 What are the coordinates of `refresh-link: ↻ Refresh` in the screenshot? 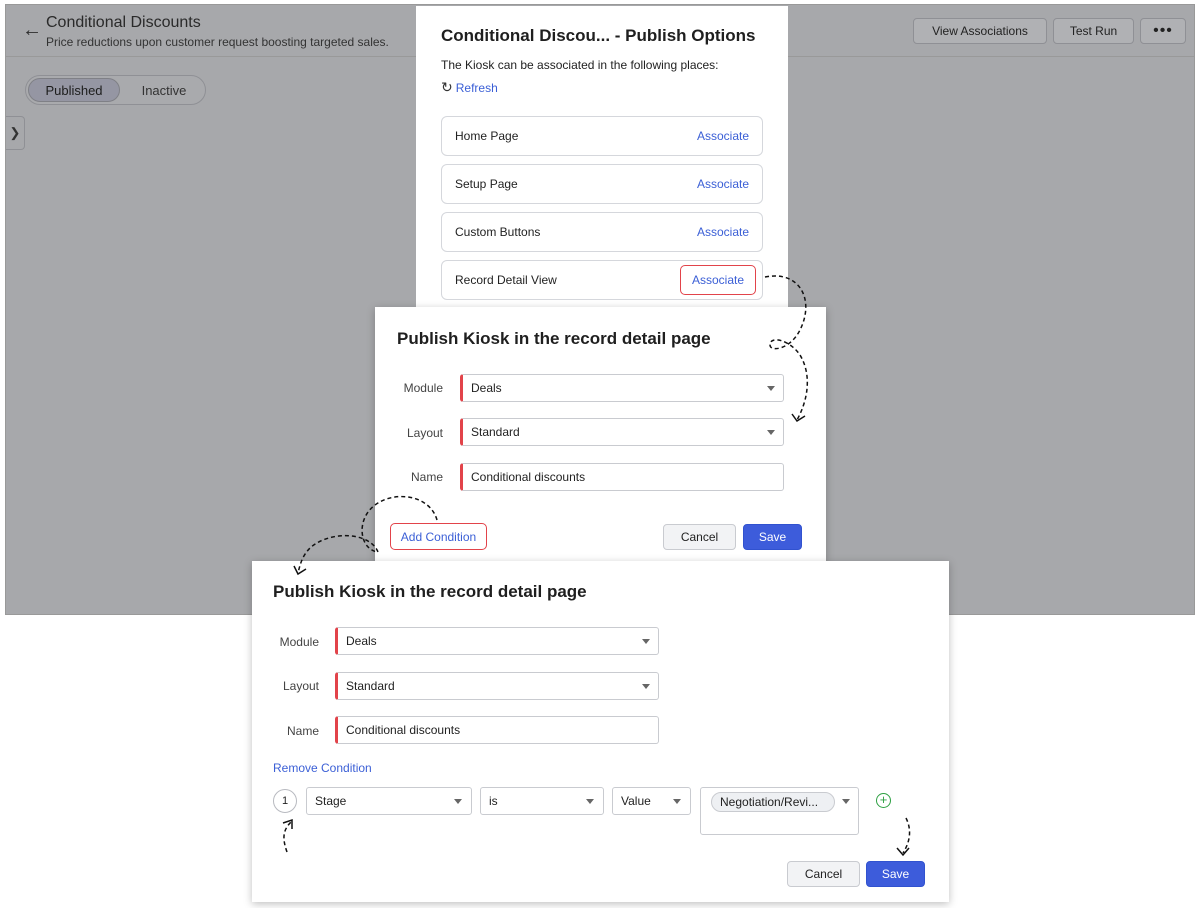 It's located at (469, 87).